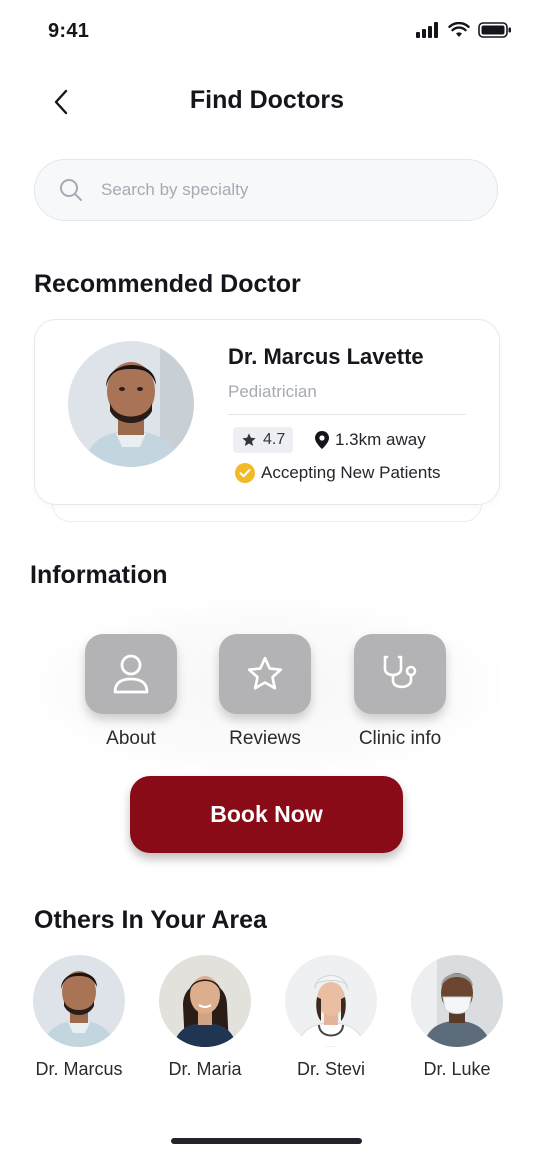  What do you see at coordinates (131, 738) in the screenshot?
I see `about-label: About` at bounding box center [131, 738].